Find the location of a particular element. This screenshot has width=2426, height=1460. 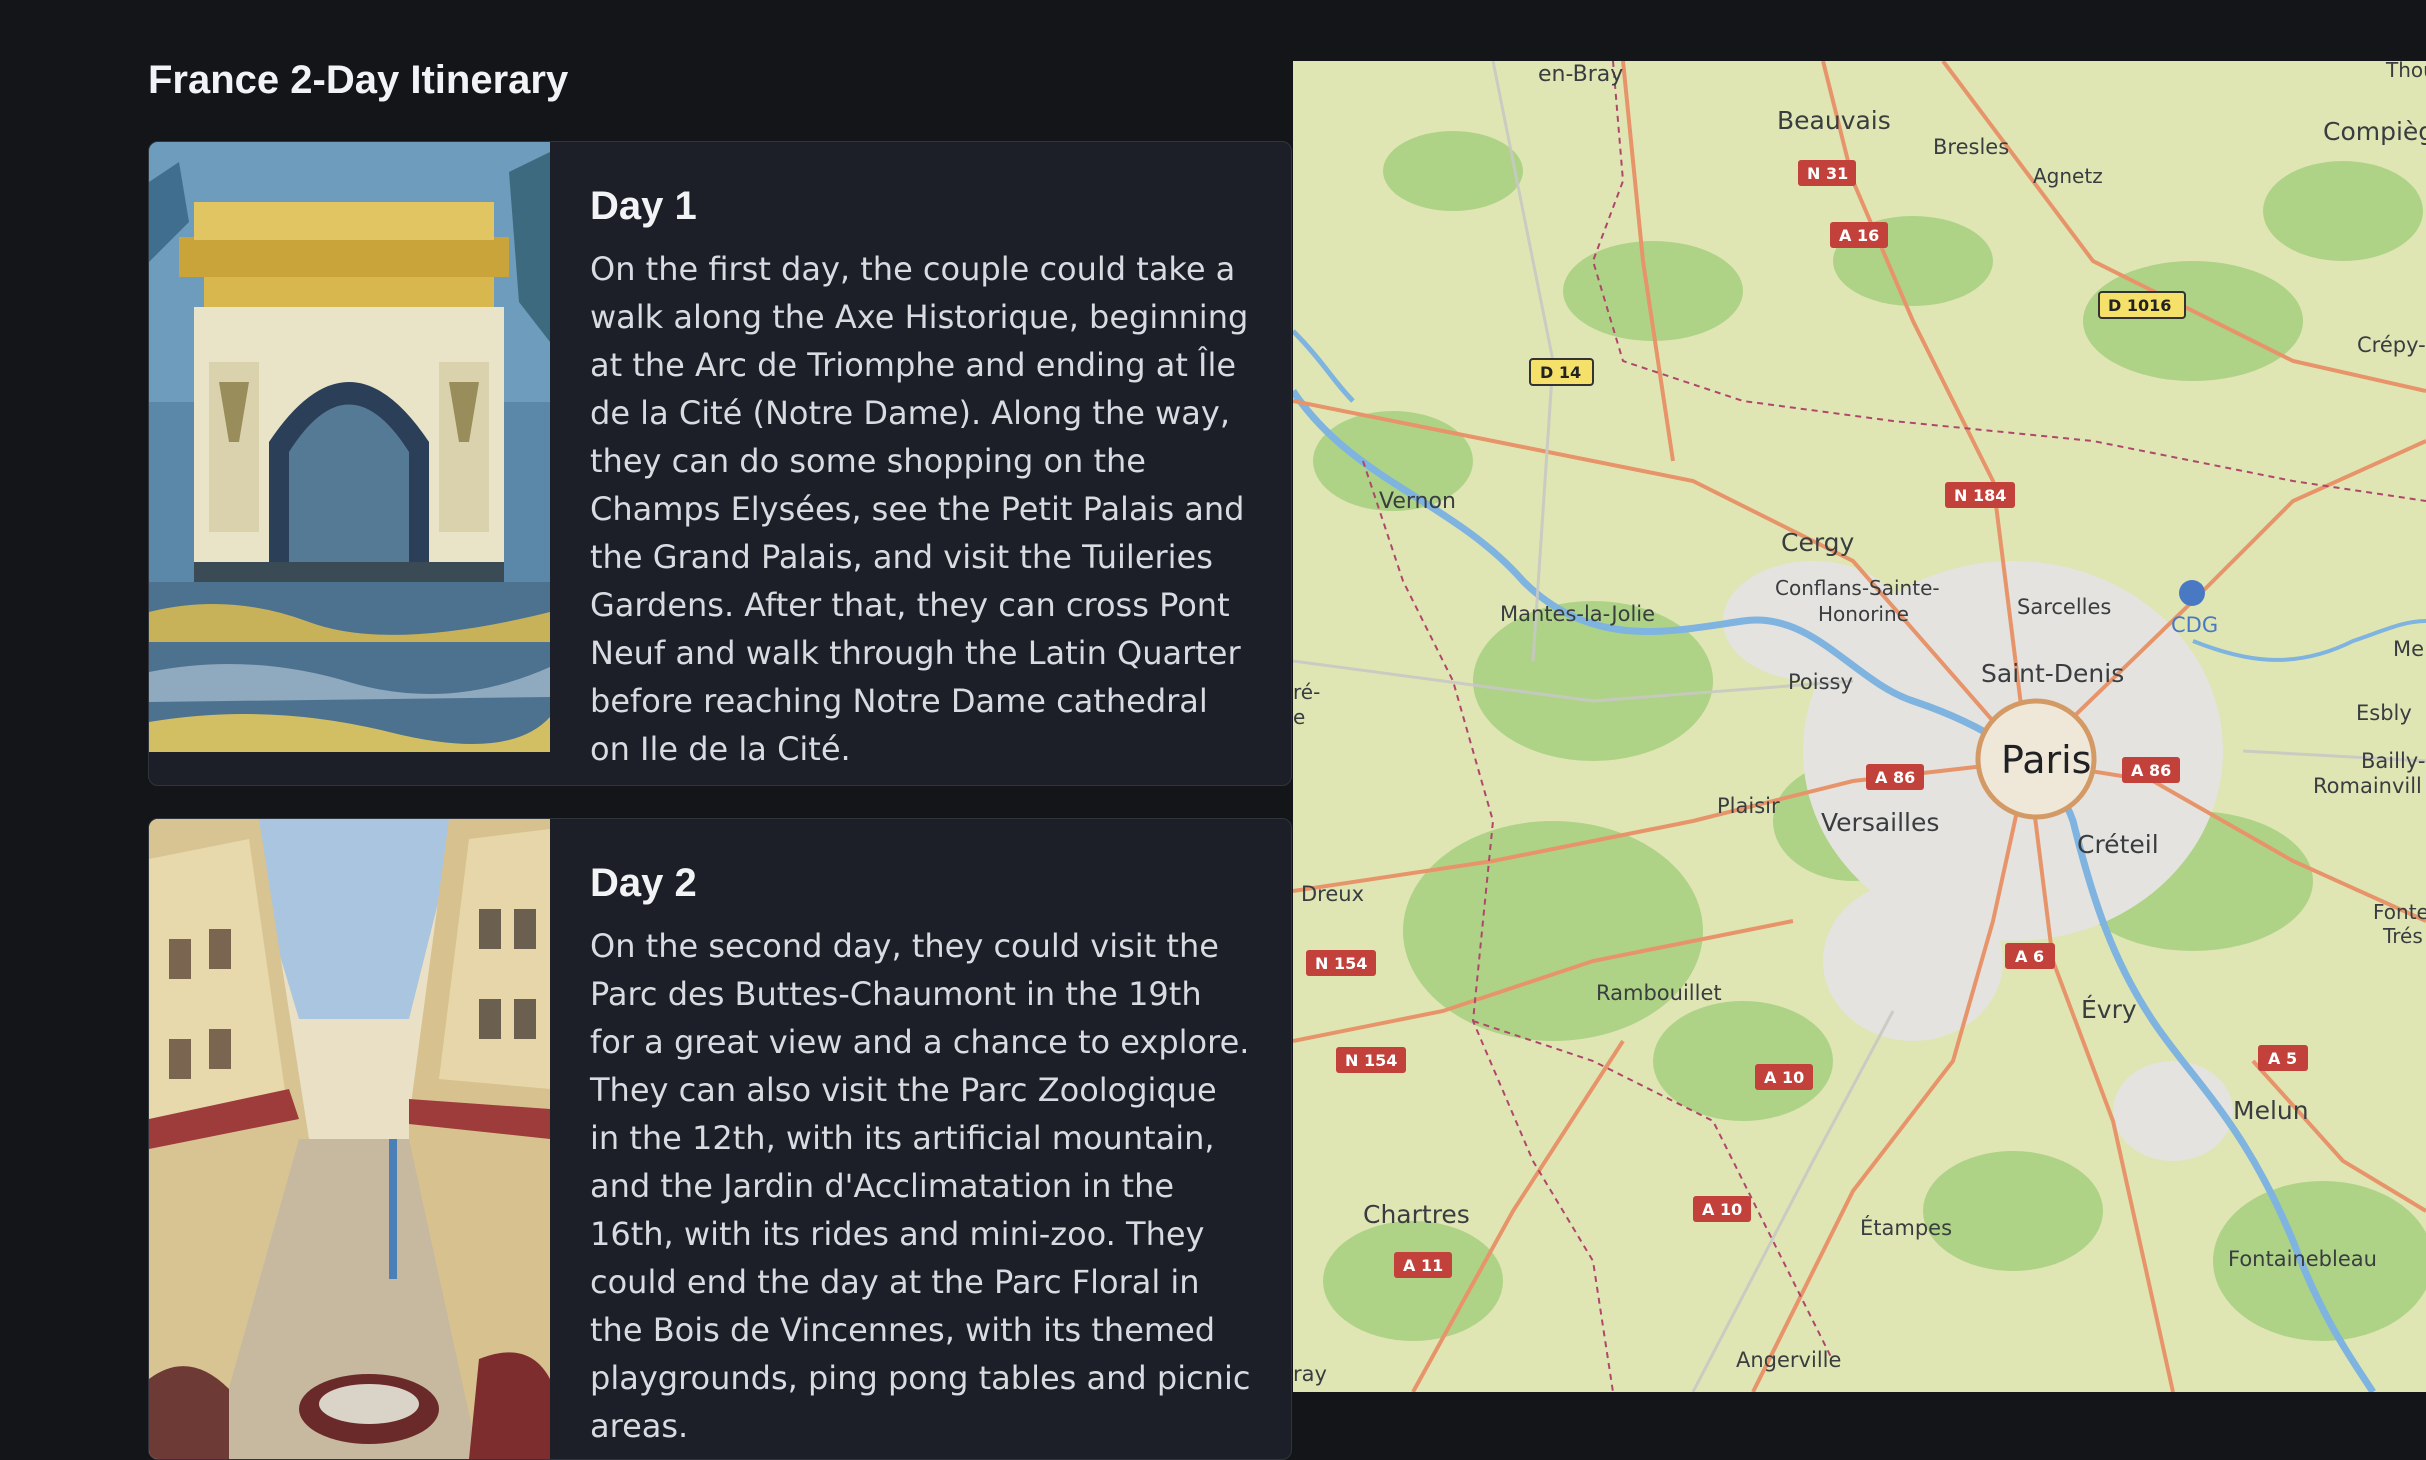

svg-text: N 31 is located at coordinates (1827, 173).